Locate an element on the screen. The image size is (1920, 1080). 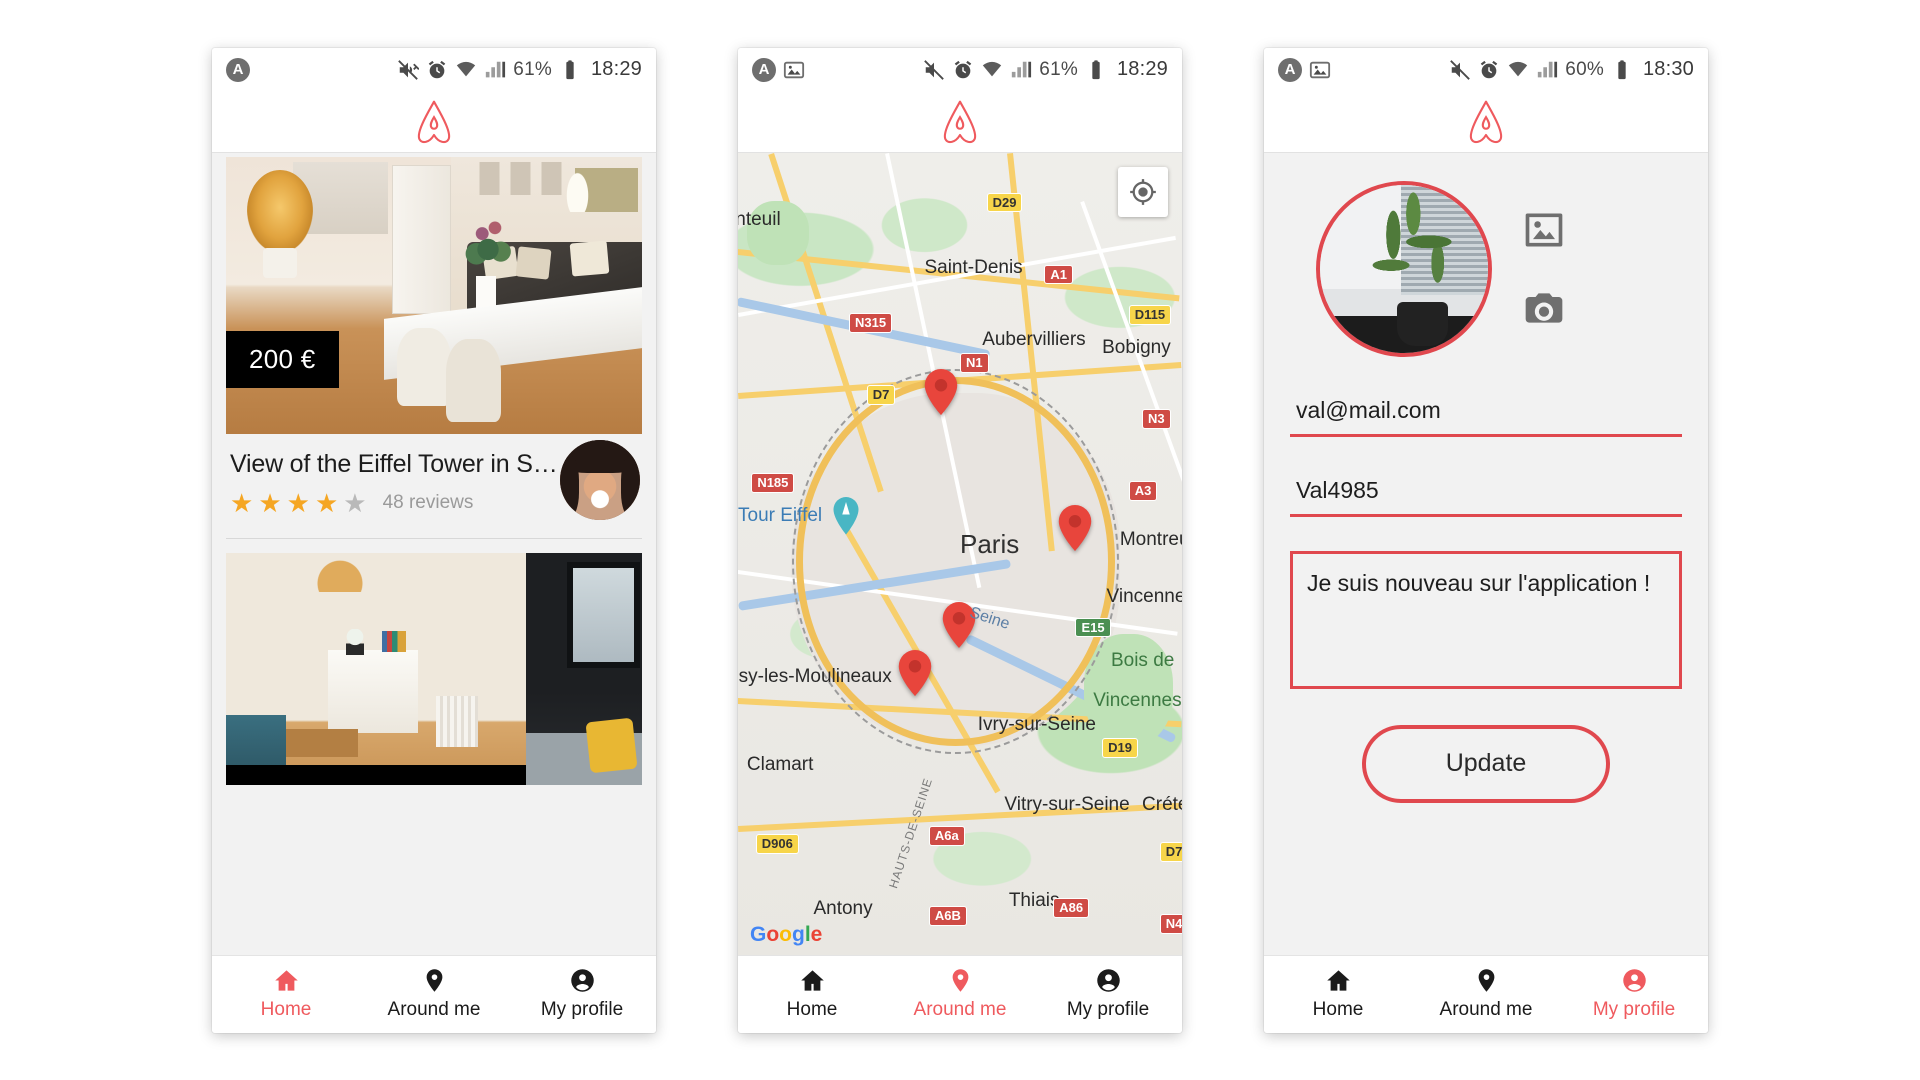
clock-time: 18:29 is located at coordinates (616, 69).